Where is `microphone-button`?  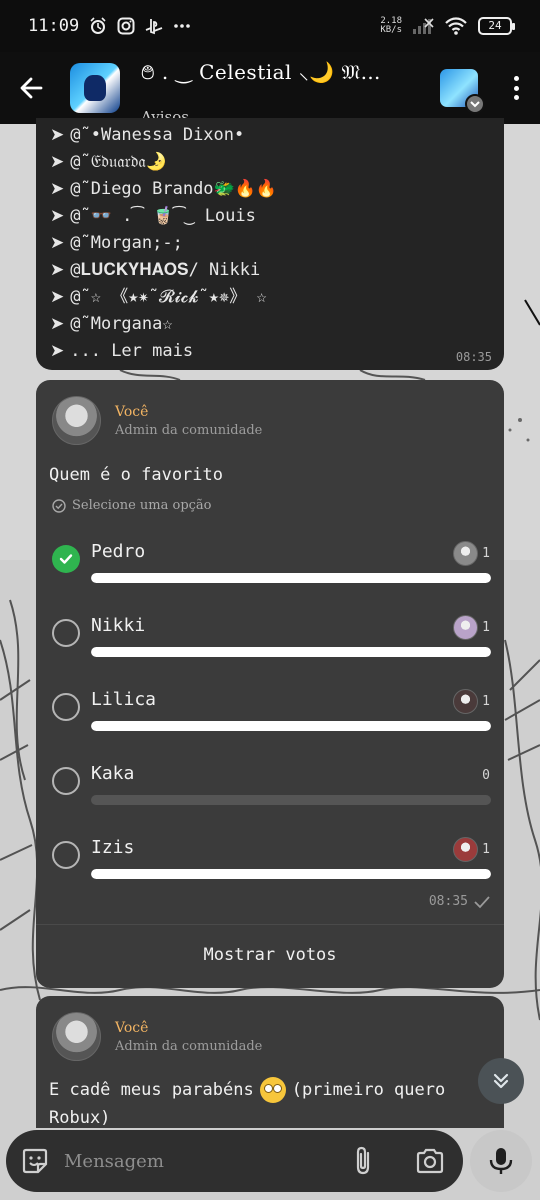 microphone-button is located at coordinates (501, 1161).